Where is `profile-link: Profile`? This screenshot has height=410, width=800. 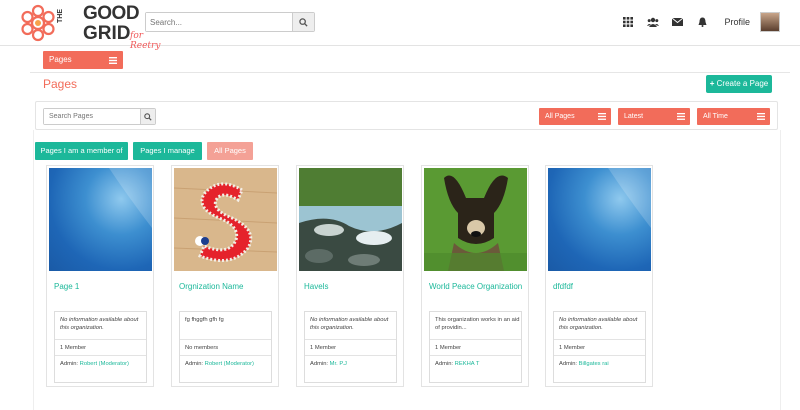 profile-link: Profile is located at coordinates (737, 22).